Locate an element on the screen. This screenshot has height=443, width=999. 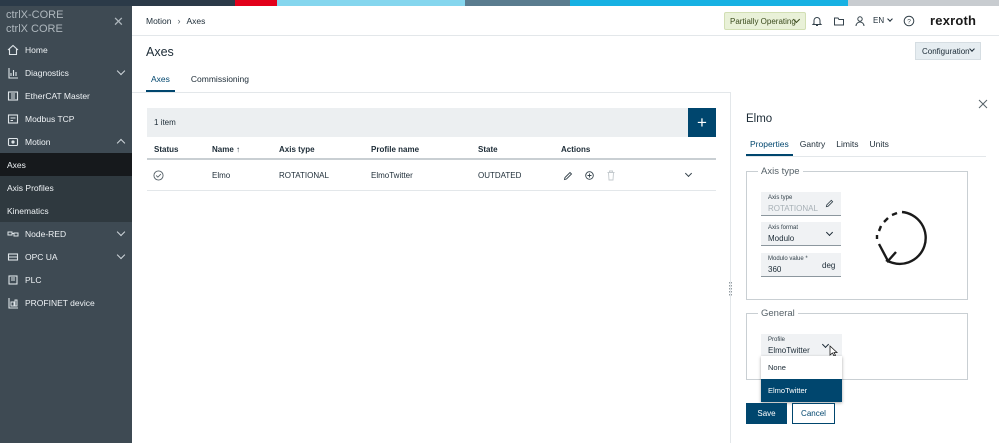
page-tabs: Axes Commissioning is located at coordinates (200, 83).